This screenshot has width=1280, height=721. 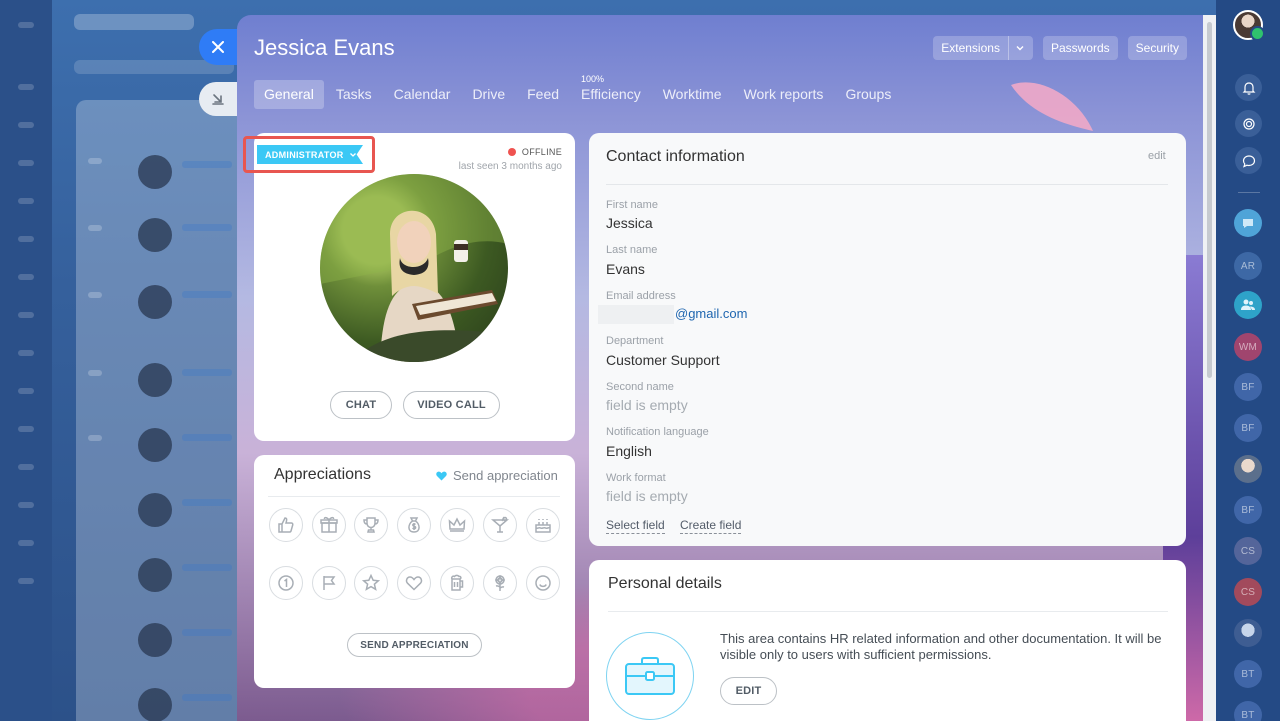 I want to click on create-field-link: Create field, so click(x=711, y=526).